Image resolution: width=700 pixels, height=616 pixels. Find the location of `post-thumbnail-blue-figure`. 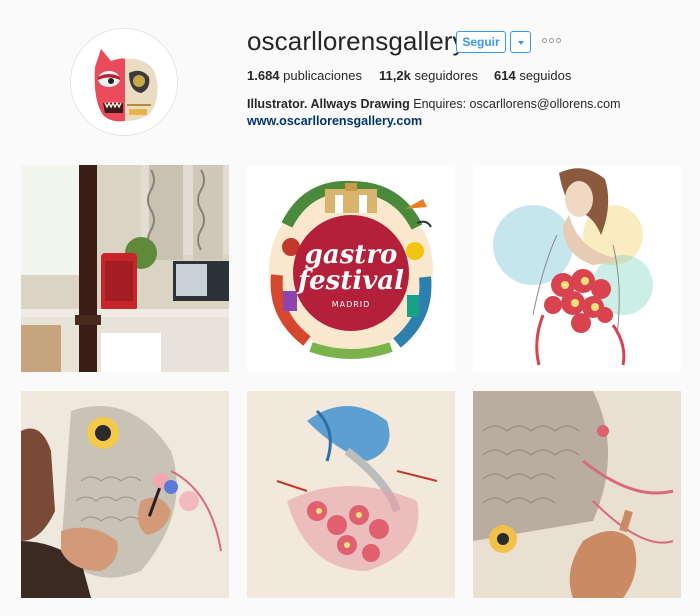

post-thumbnail-blue-figure is located at coordinates (351, 494).